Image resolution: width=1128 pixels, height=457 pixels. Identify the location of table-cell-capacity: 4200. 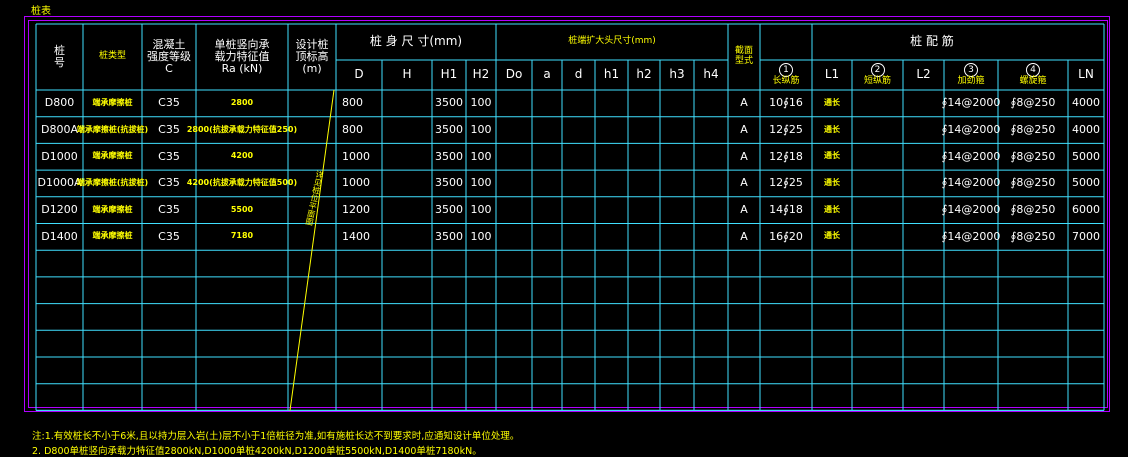
(242, 156).